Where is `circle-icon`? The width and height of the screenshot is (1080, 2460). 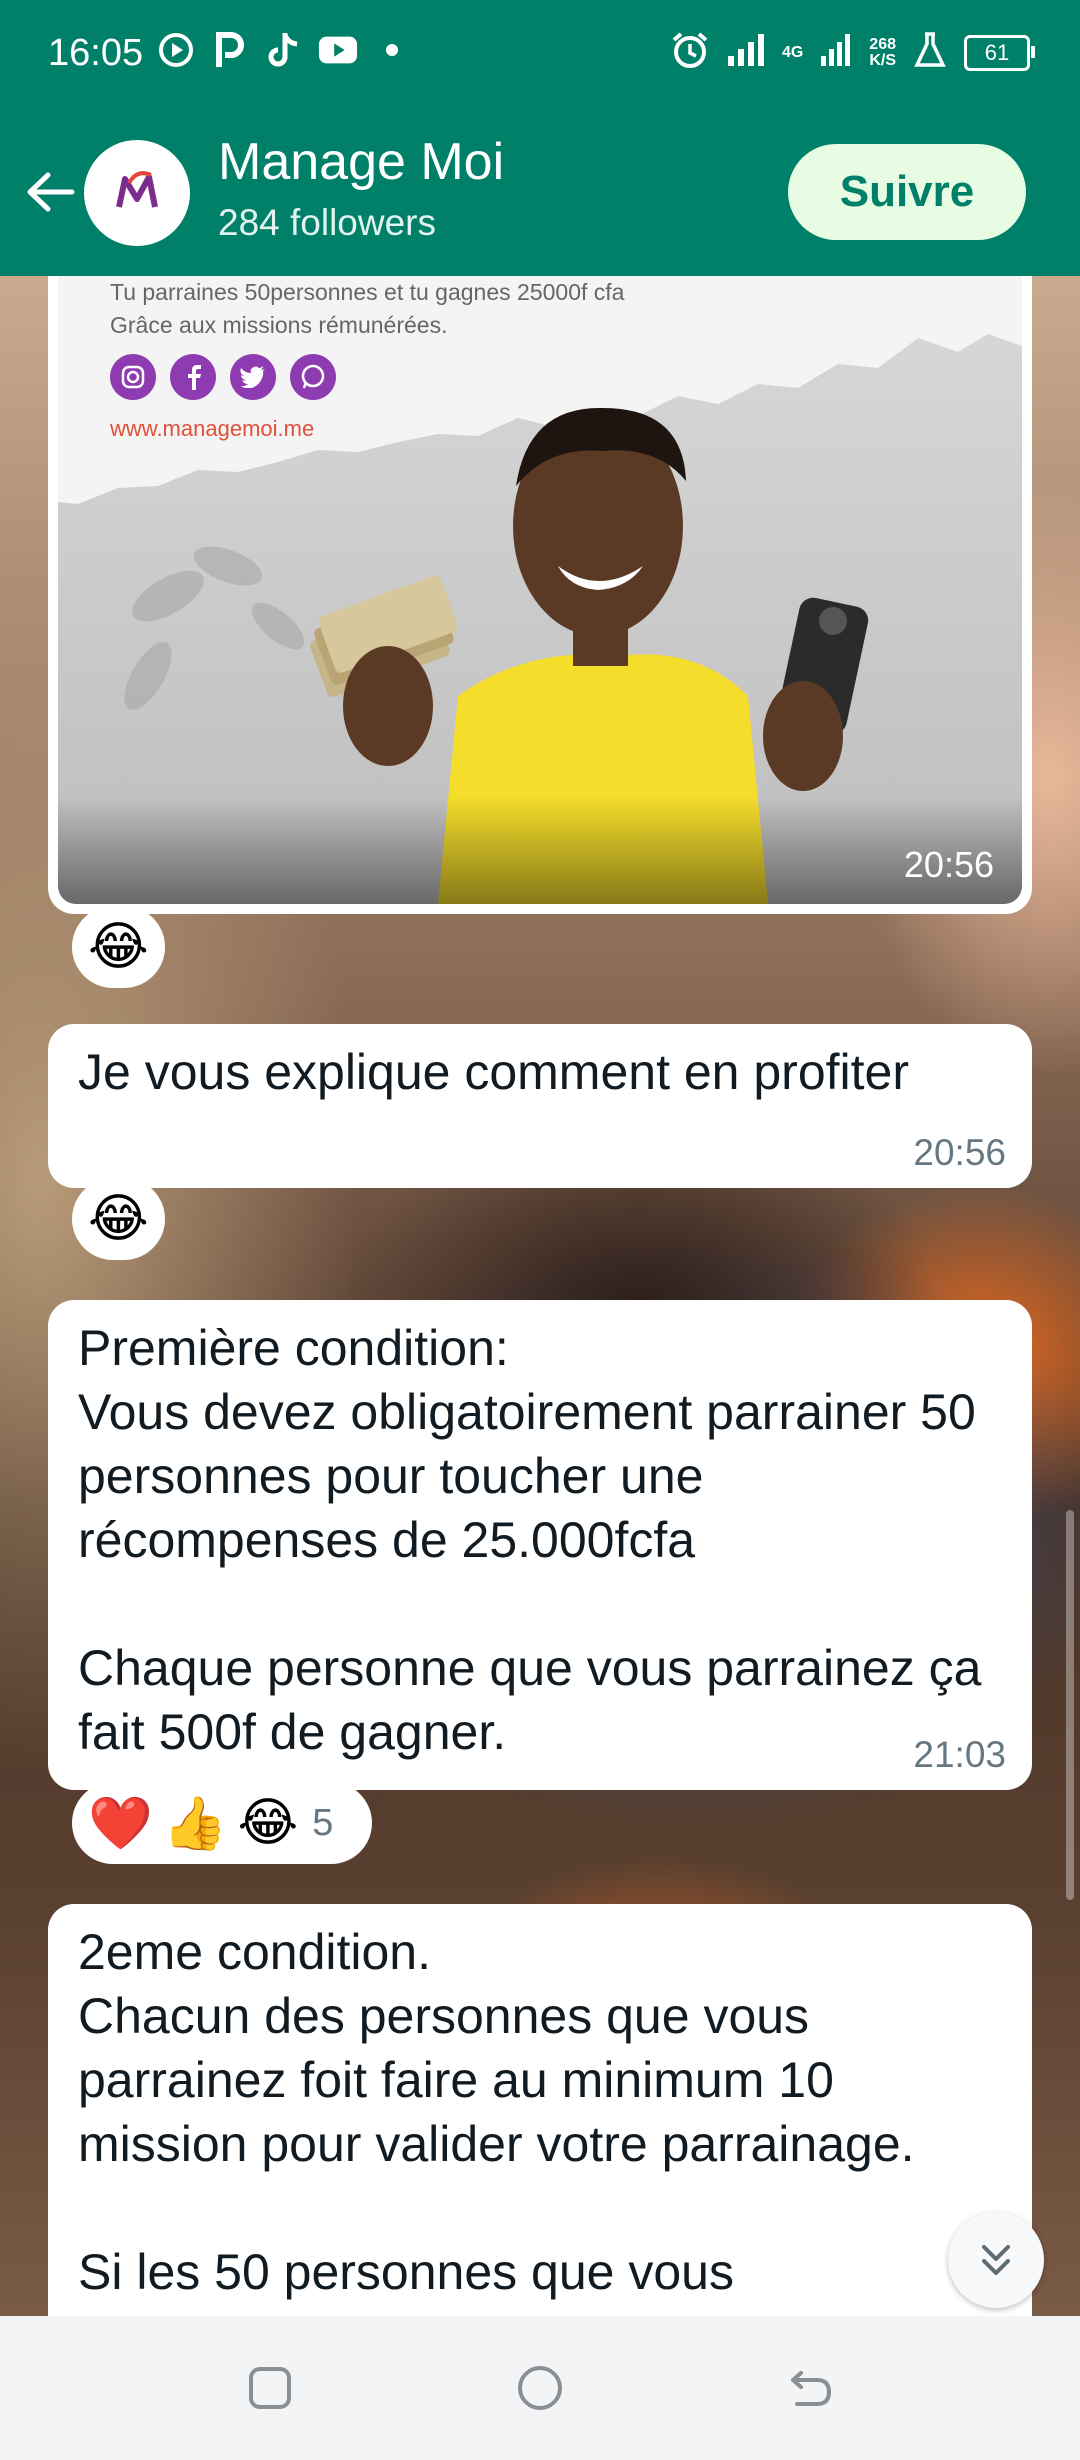
circle-icon is located at coordinates (540, 2388).